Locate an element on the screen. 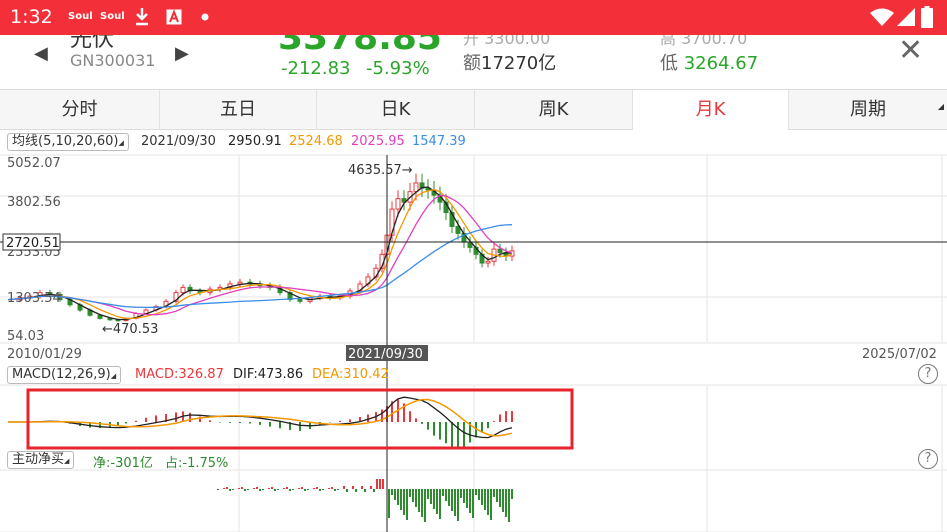  flow-legend-bar: 主动净买◢ 净:-301亿 占:-1.75% is located at coordinates (473, 460).